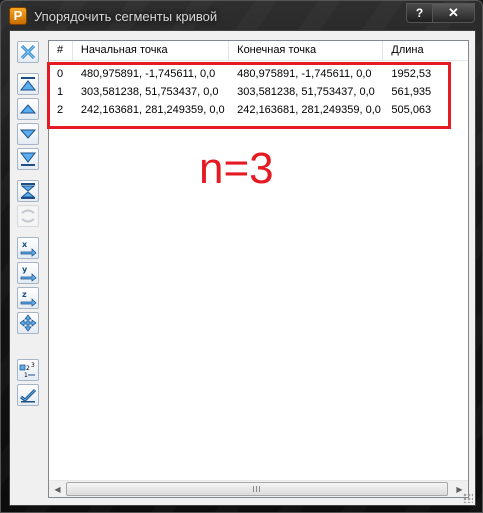  Describe the element at coordinates (425, 50) in the screenshot. I see `column-header-length: Длина` at that location.